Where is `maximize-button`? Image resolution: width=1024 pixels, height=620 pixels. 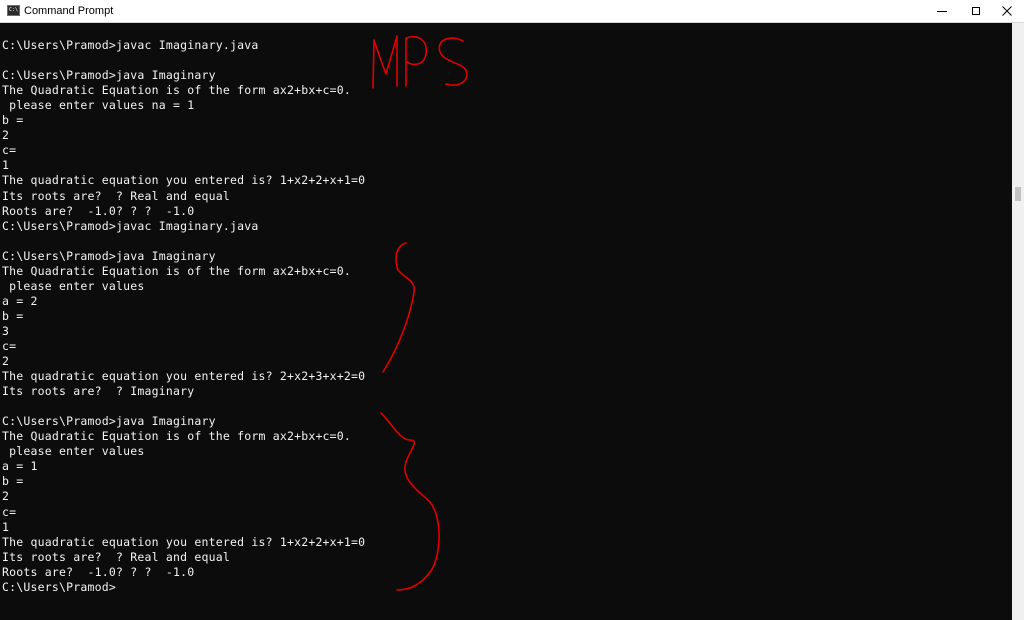
maximize-button is located at coordinates (976, 11).